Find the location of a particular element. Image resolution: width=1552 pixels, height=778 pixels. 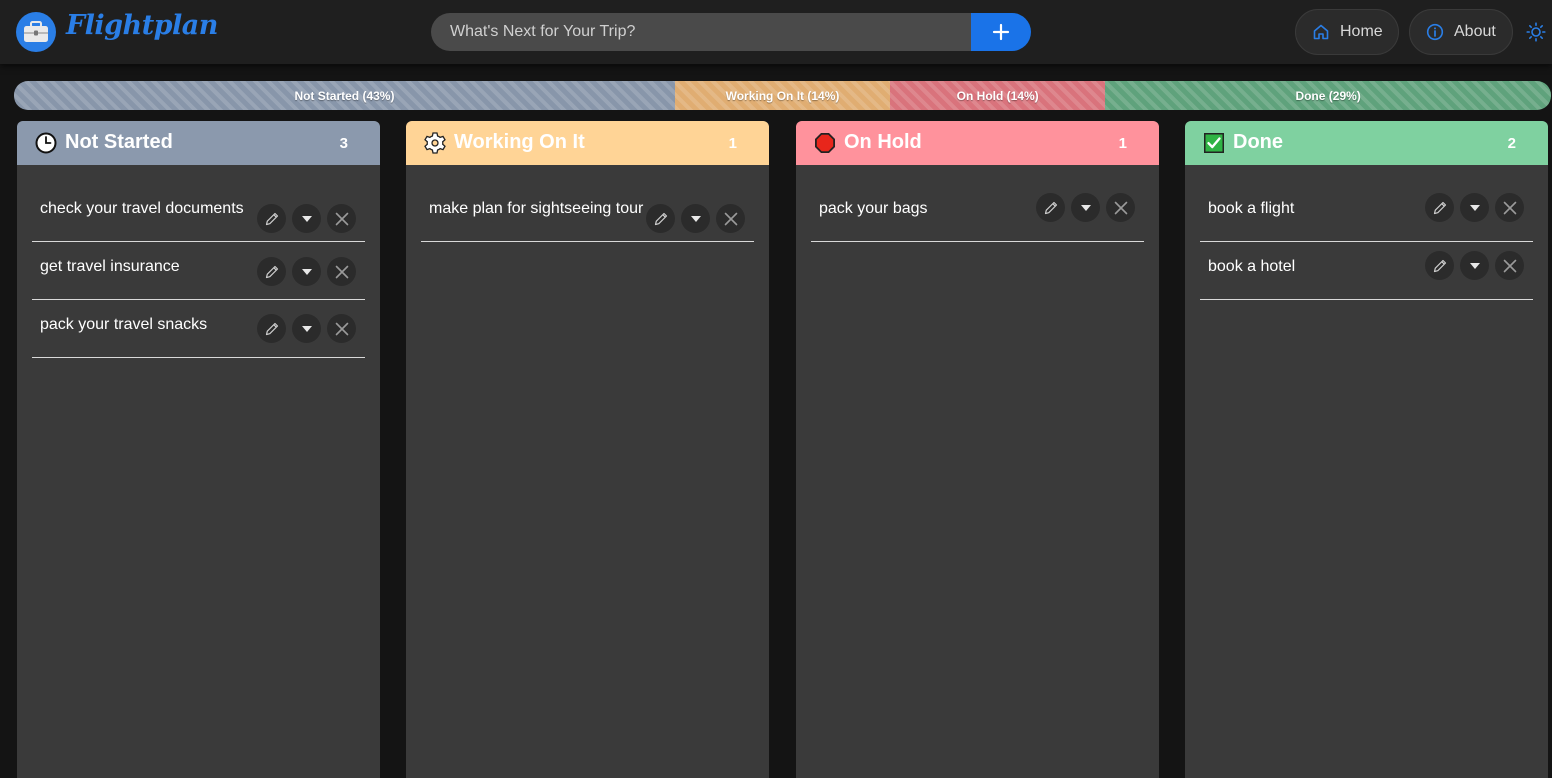

card-list: pack your bags is located at coordinates (977, 203).